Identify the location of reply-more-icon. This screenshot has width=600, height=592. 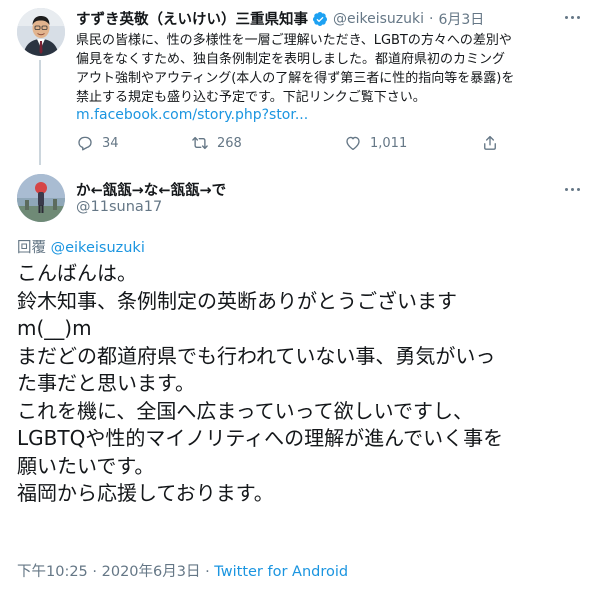
(572, 189).